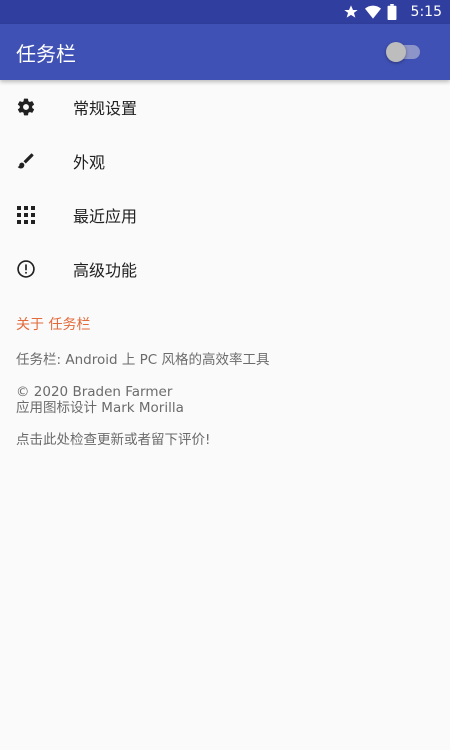  I want to click on menu-item-label: 最近应用, so click(105, 216).